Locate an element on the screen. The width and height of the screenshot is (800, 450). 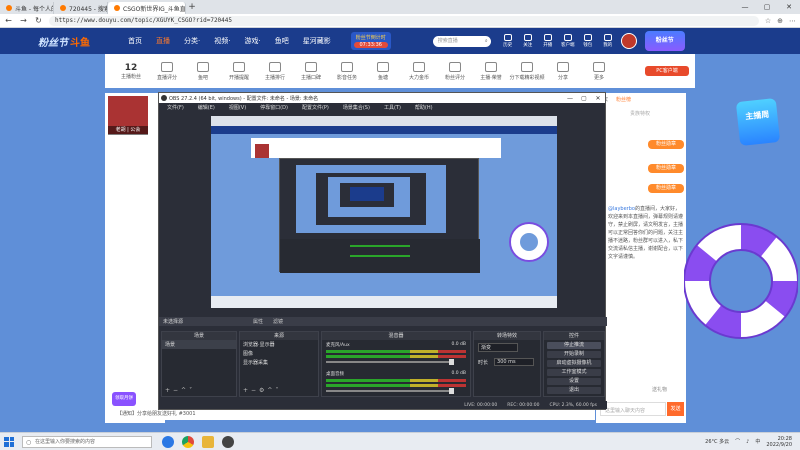
fan-count: 12 主播粉丝 is located at coordinates (131, 71).